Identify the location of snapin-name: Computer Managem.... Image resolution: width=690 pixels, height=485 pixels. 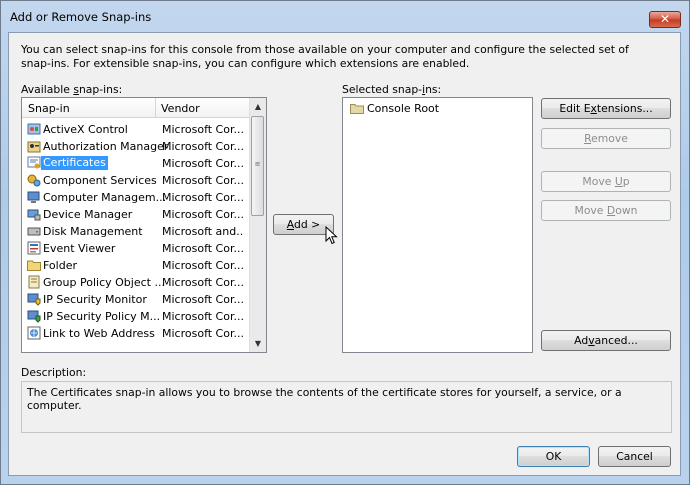
(105, 197).